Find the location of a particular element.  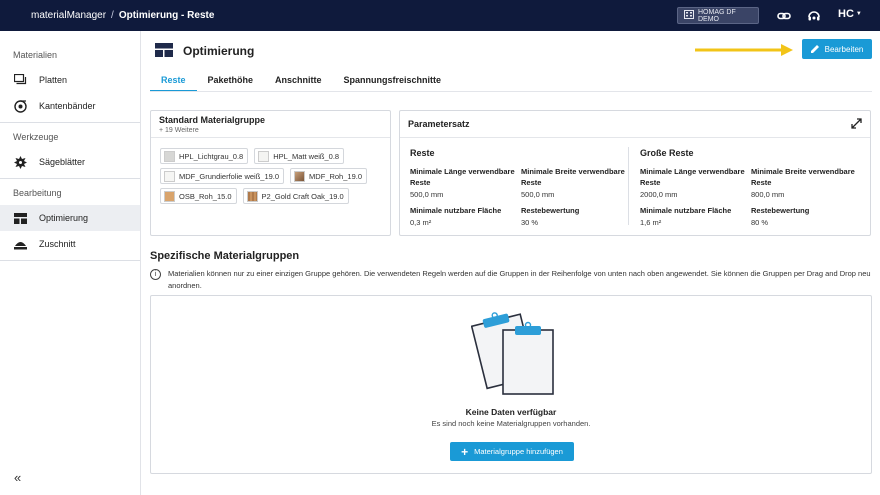

annotation-arrow-icon is located at coordinates (744, 50).